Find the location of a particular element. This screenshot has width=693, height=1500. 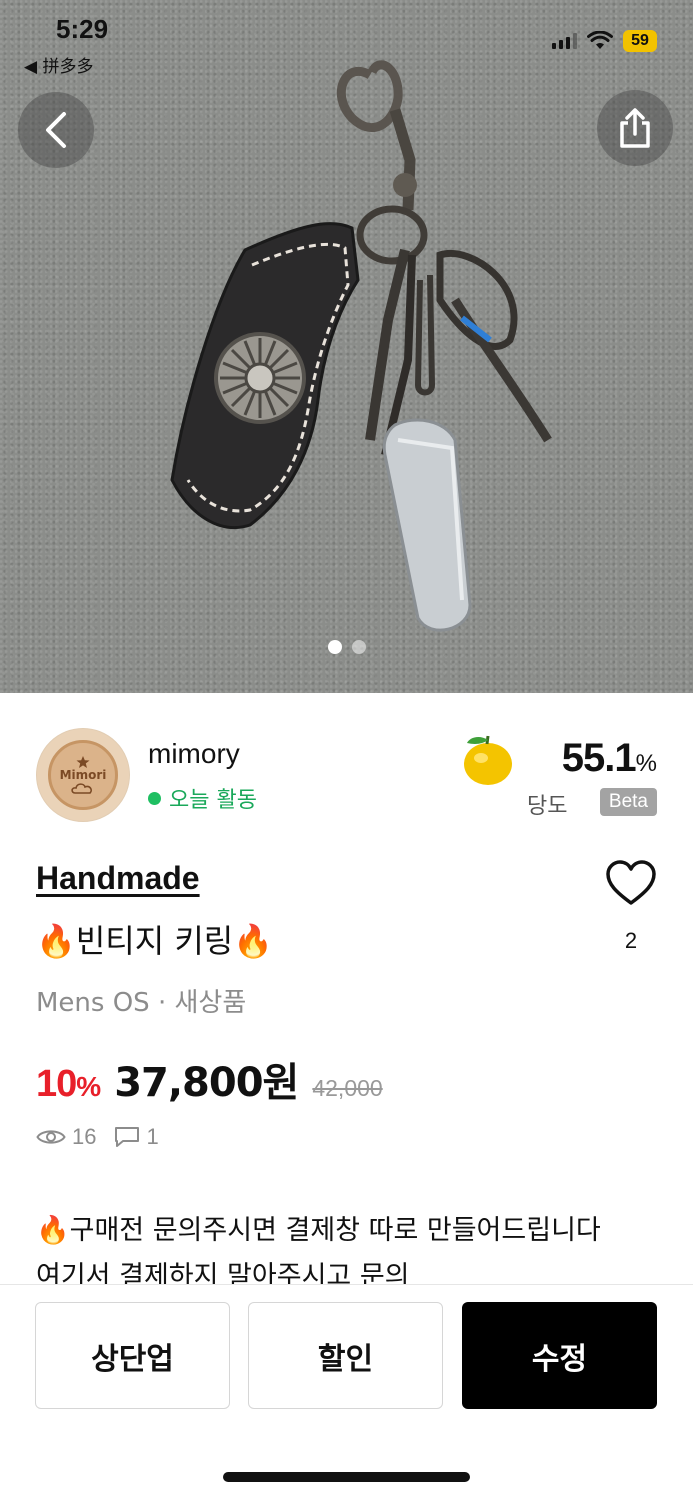

cloud-icon is located at coordinates (81, 788).